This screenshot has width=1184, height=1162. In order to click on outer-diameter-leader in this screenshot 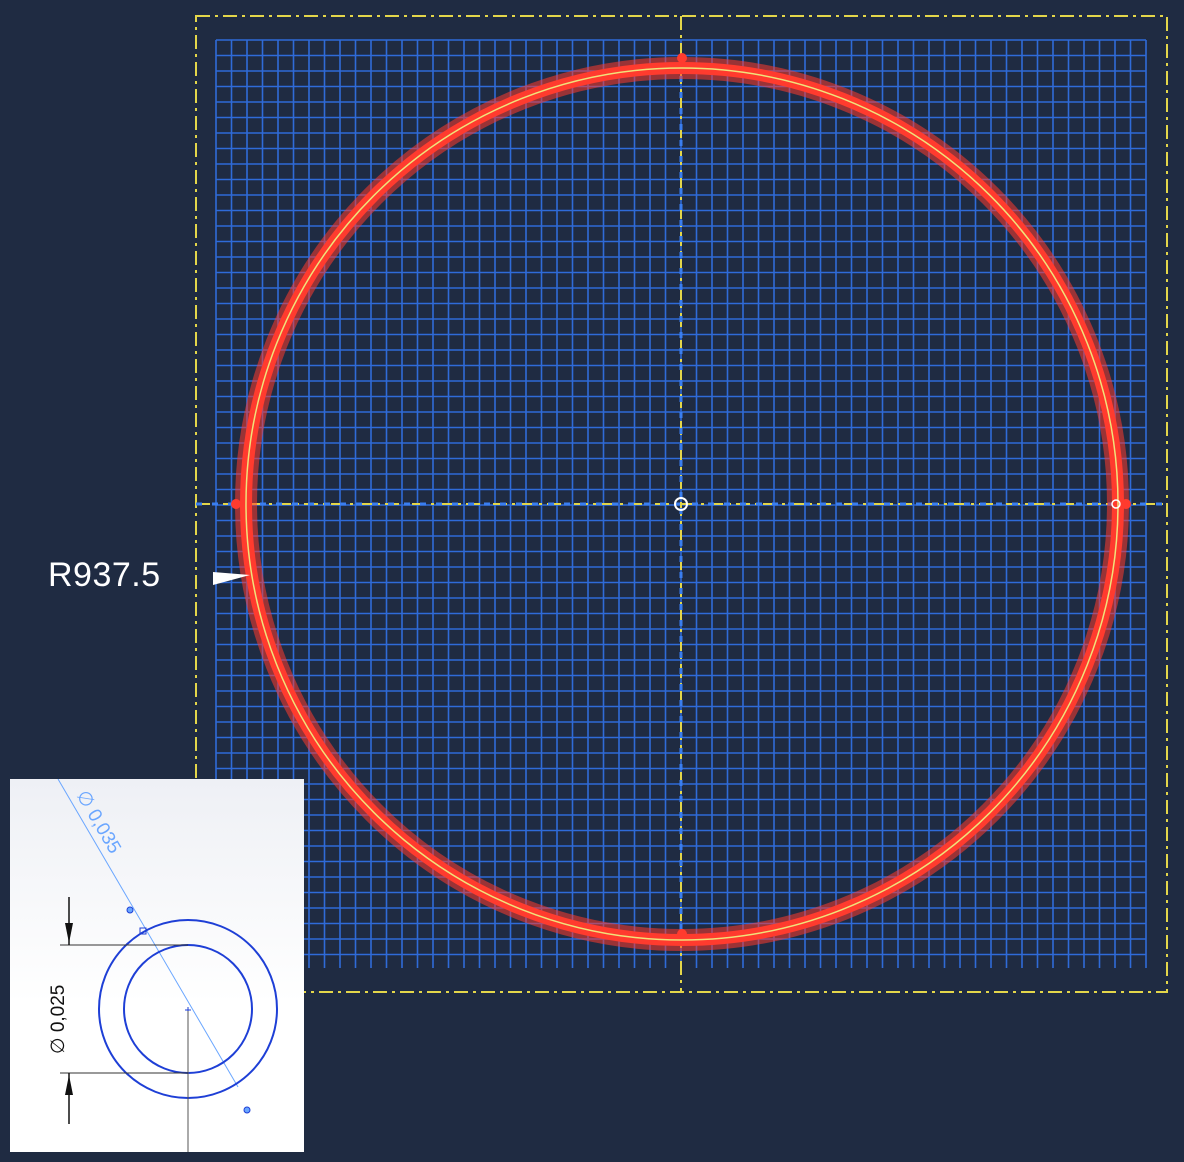, I will do `click(148, 933)`.